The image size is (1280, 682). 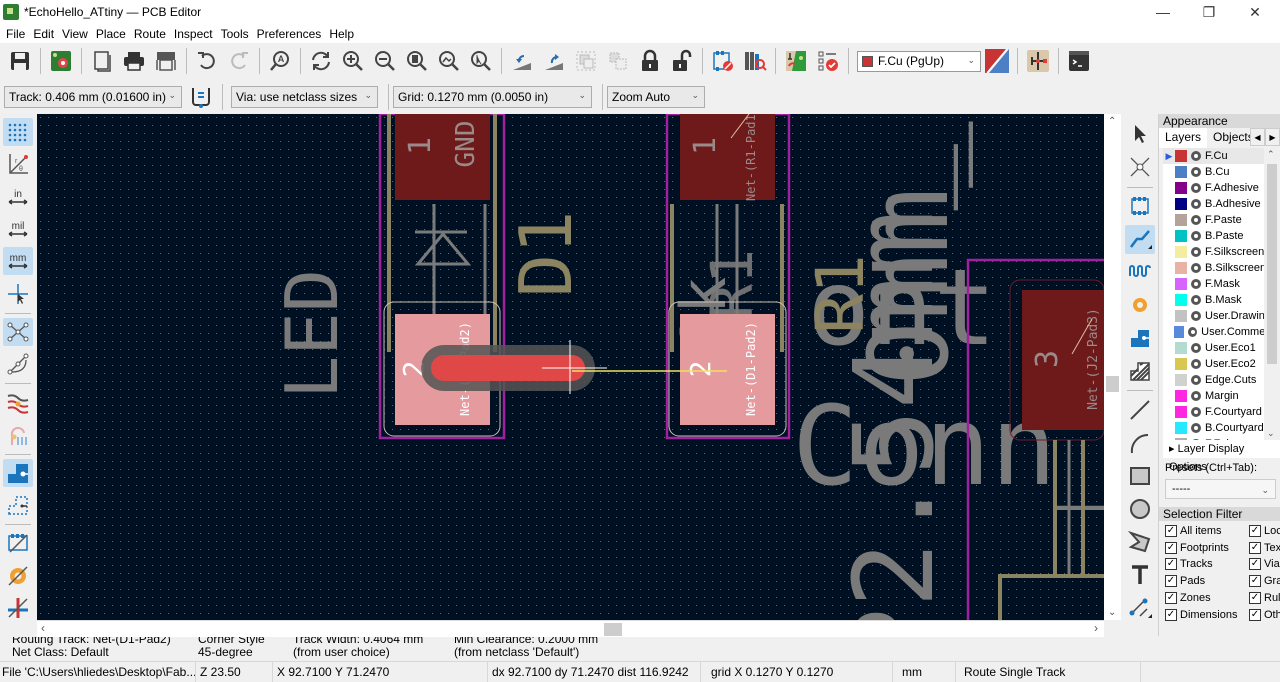 I want to click on zoom-objects-button, so click(x=449, y=61).